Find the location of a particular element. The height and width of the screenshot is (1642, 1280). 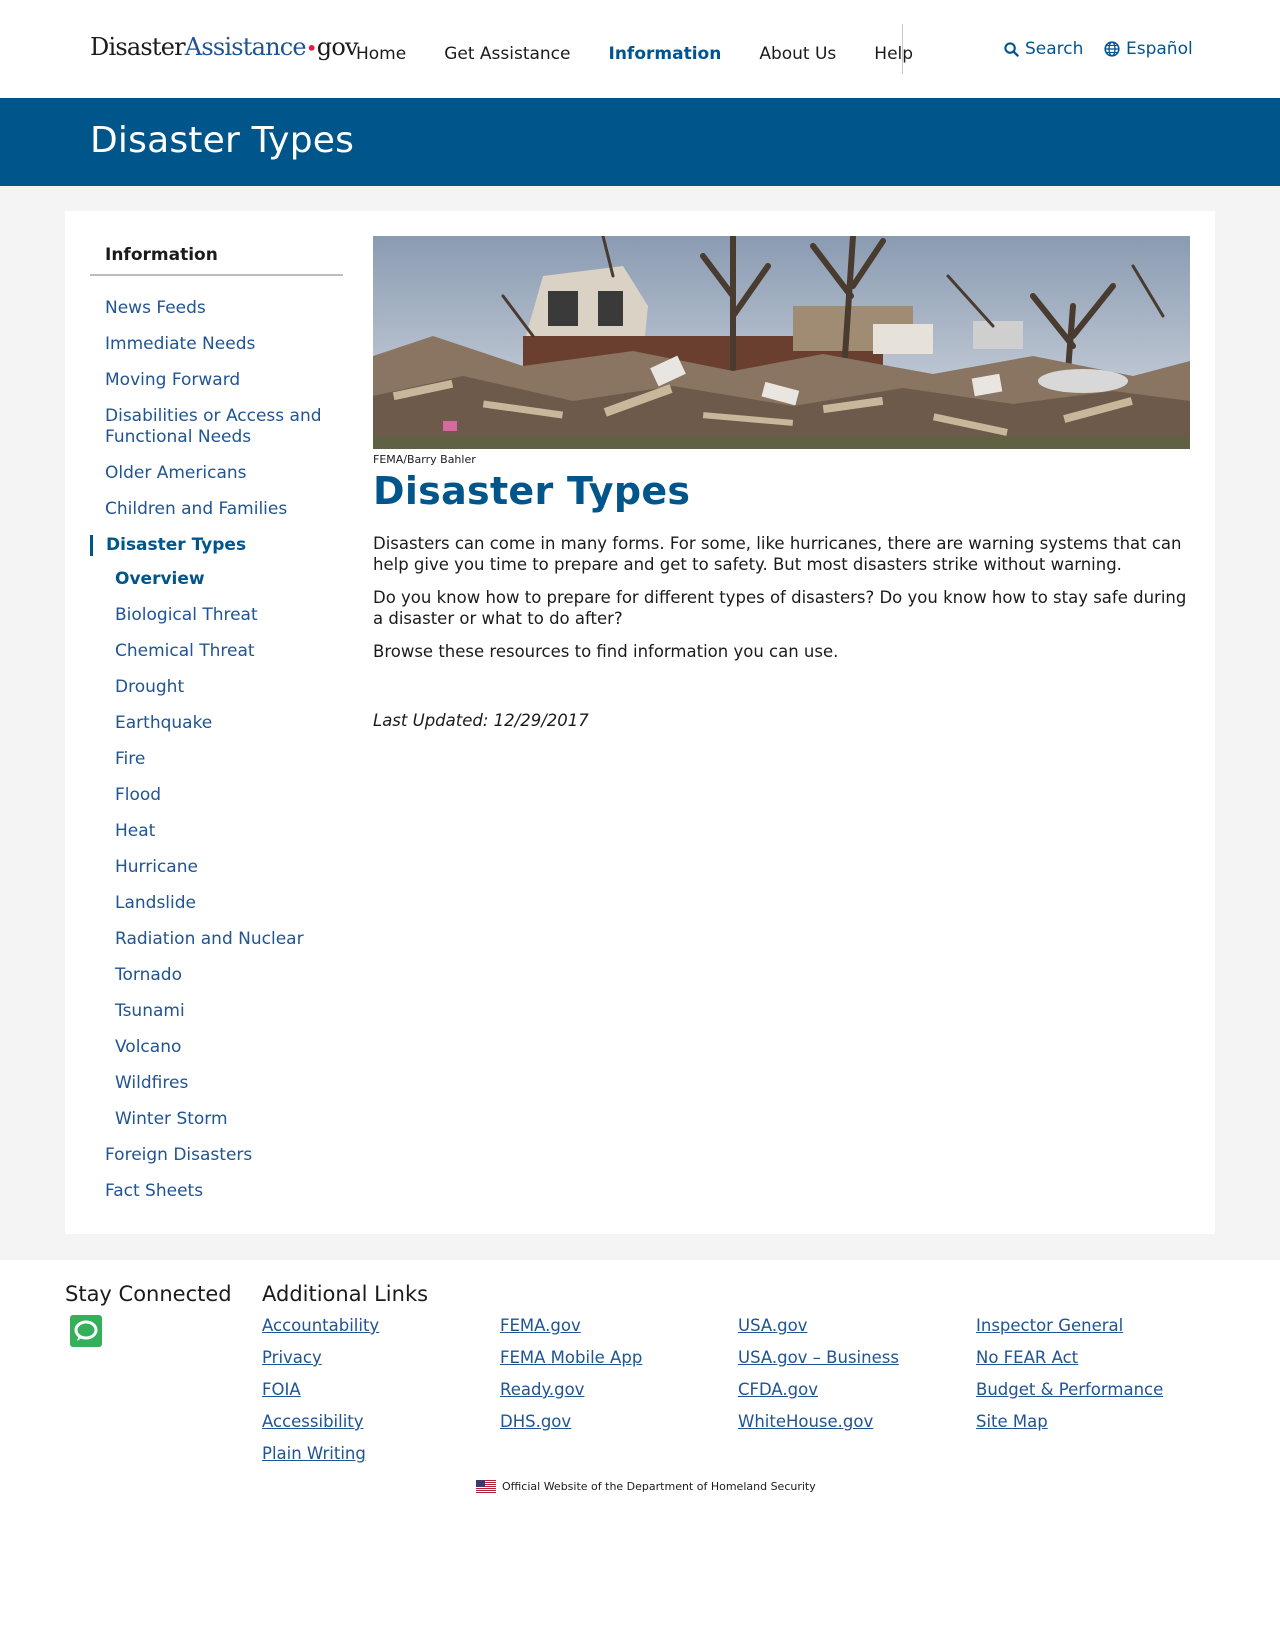

sidenav-subitem-wildfires: Wildfires is located at coordinates (216, 1083).